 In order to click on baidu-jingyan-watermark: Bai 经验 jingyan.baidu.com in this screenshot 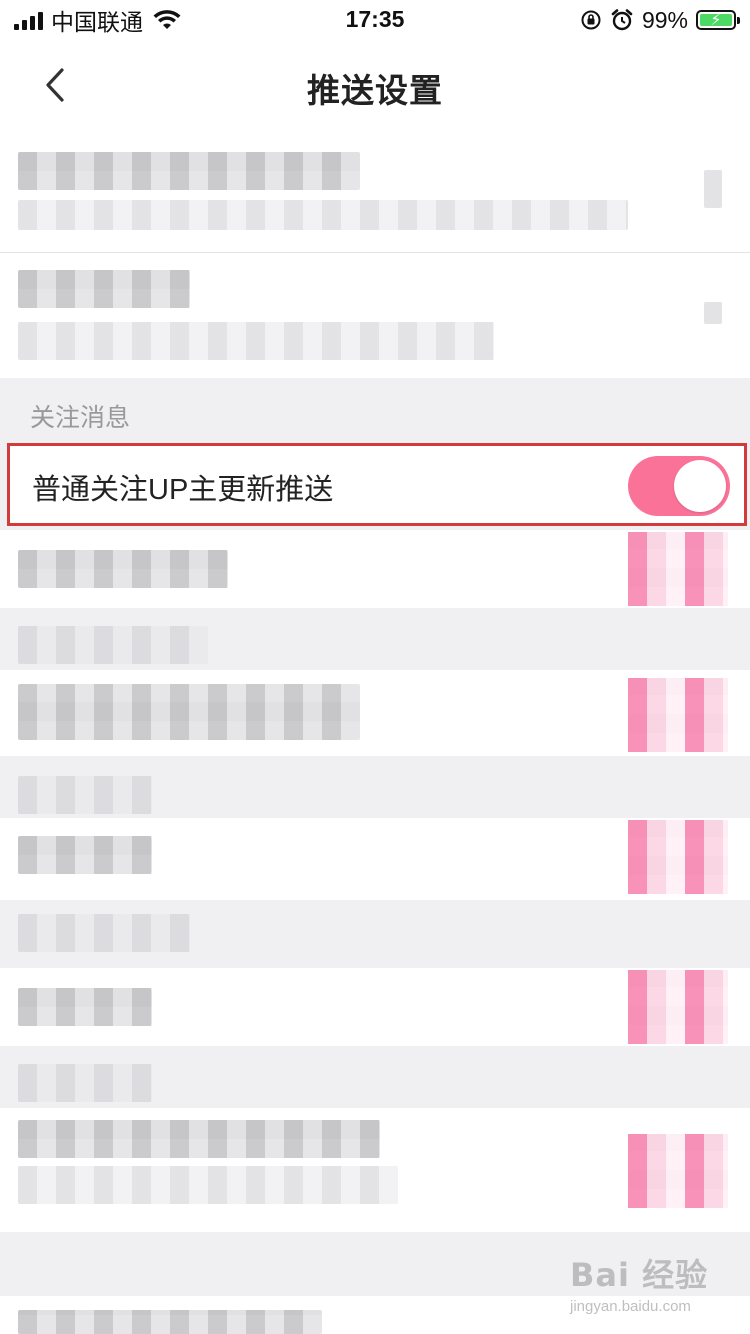, I will do `click(650, 1285)`.